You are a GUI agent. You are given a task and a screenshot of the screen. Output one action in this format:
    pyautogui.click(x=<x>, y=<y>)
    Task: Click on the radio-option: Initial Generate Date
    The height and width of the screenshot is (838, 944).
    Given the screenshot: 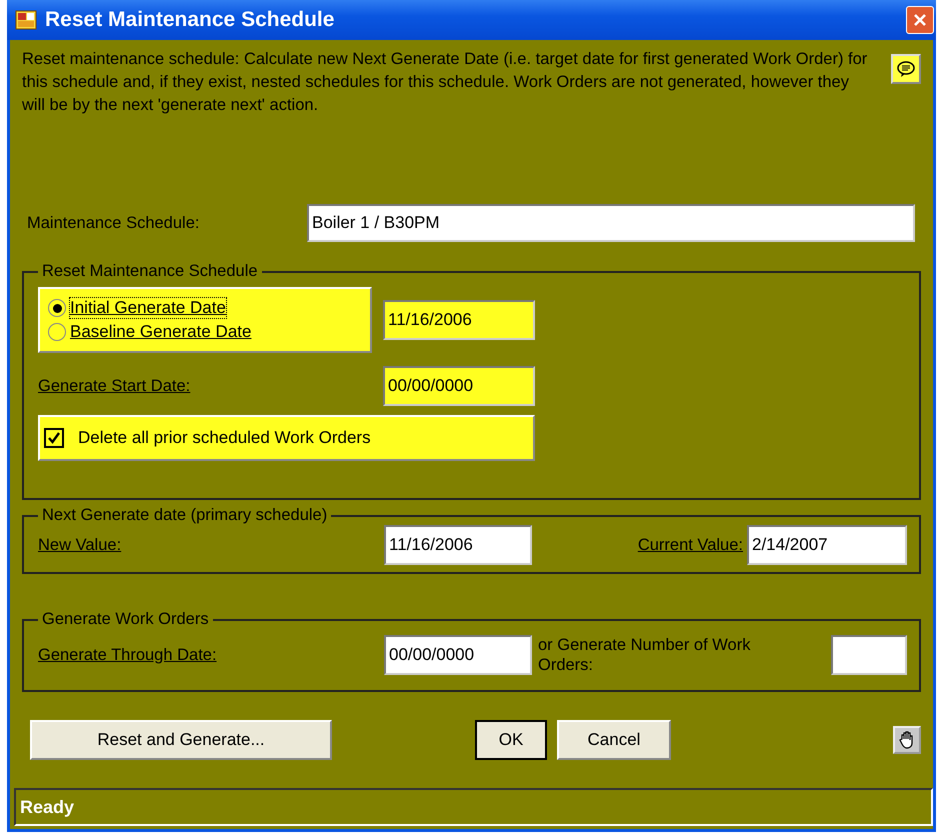 What is the action you would take?
    pyautogui.click(x=205, y=308)
    